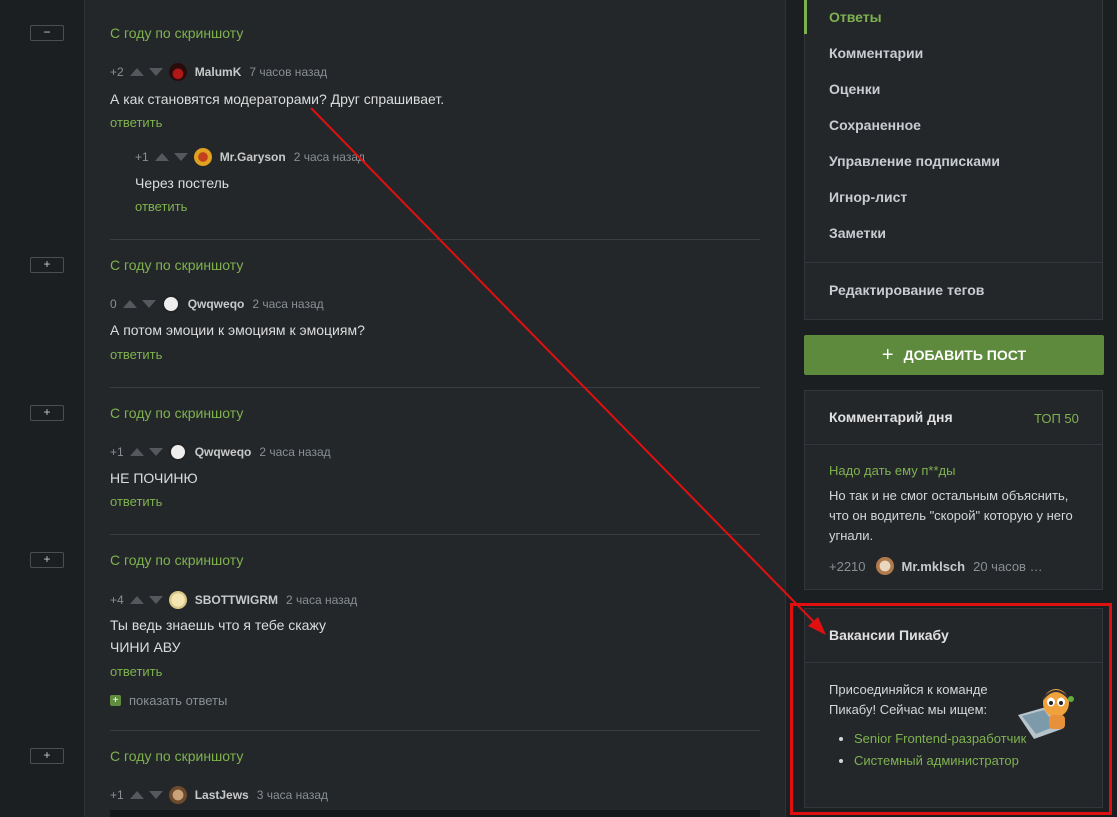  Describe the element at coordinates (954, 262) in the screenshot. I see `menu-divider` at that location.